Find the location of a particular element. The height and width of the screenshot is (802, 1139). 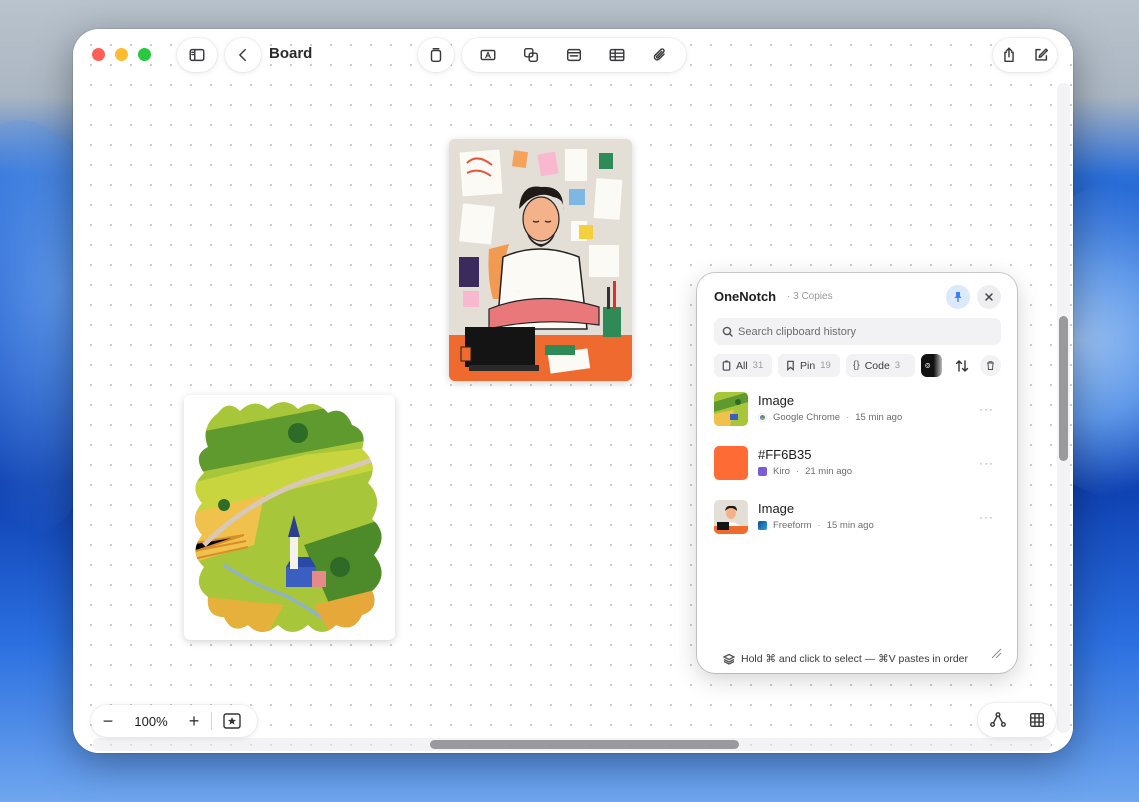

pin-icon is located at coordinates (958, 297).